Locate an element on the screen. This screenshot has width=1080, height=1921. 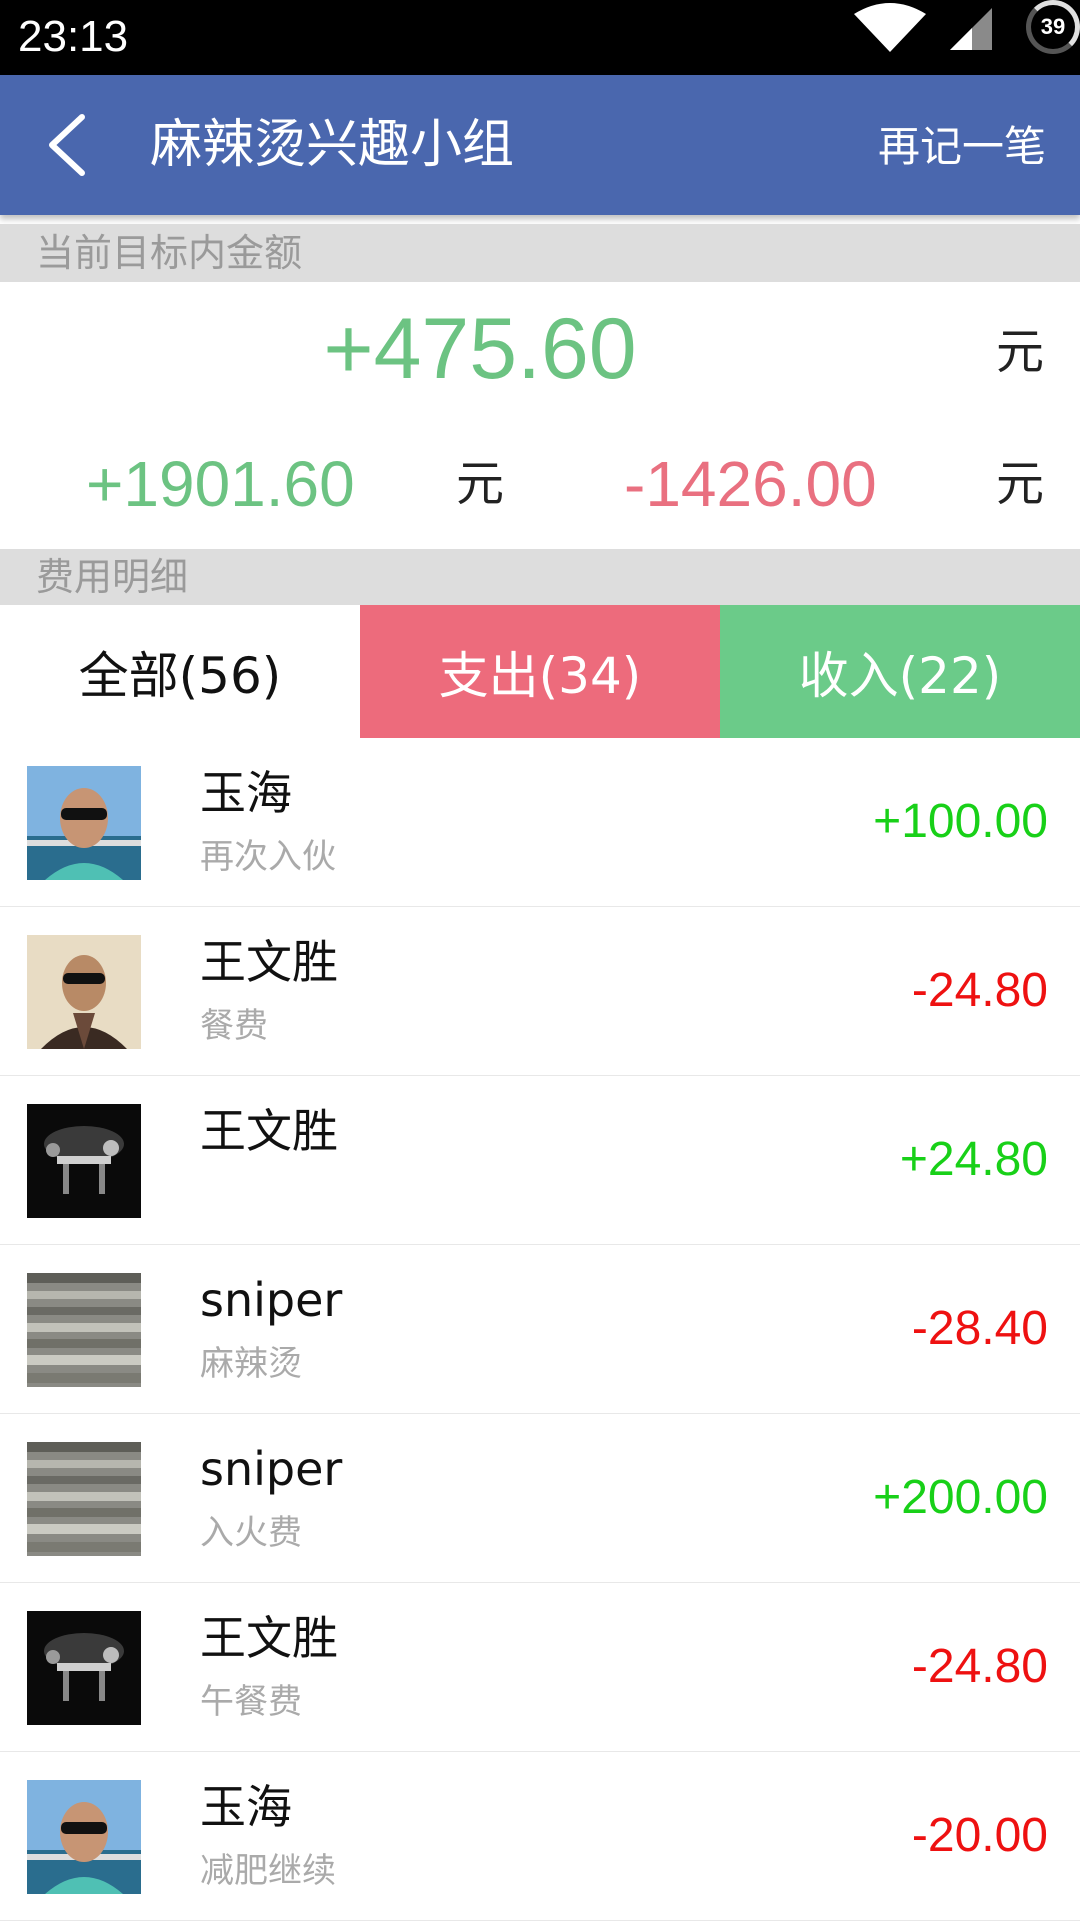
record-note: 麻辣烫 is located at coordinates (251, 1364).